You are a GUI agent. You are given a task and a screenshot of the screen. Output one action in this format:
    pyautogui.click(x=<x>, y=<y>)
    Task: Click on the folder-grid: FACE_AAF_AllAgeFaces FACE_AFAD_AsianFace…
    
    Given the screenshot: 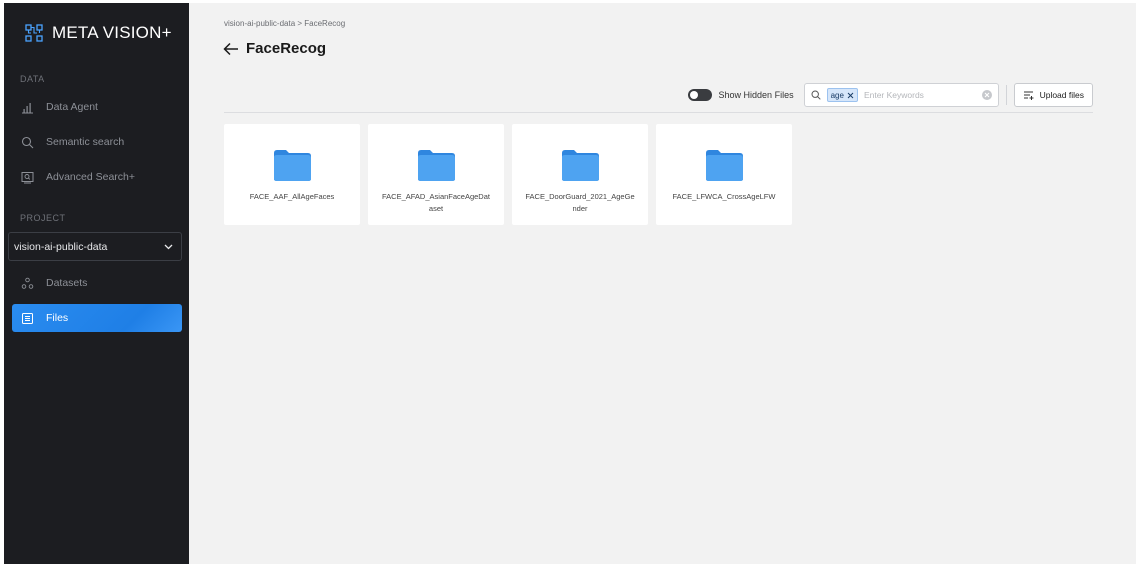 What is the action you would take?
    pyautogui.click(x=508, y=174)
    